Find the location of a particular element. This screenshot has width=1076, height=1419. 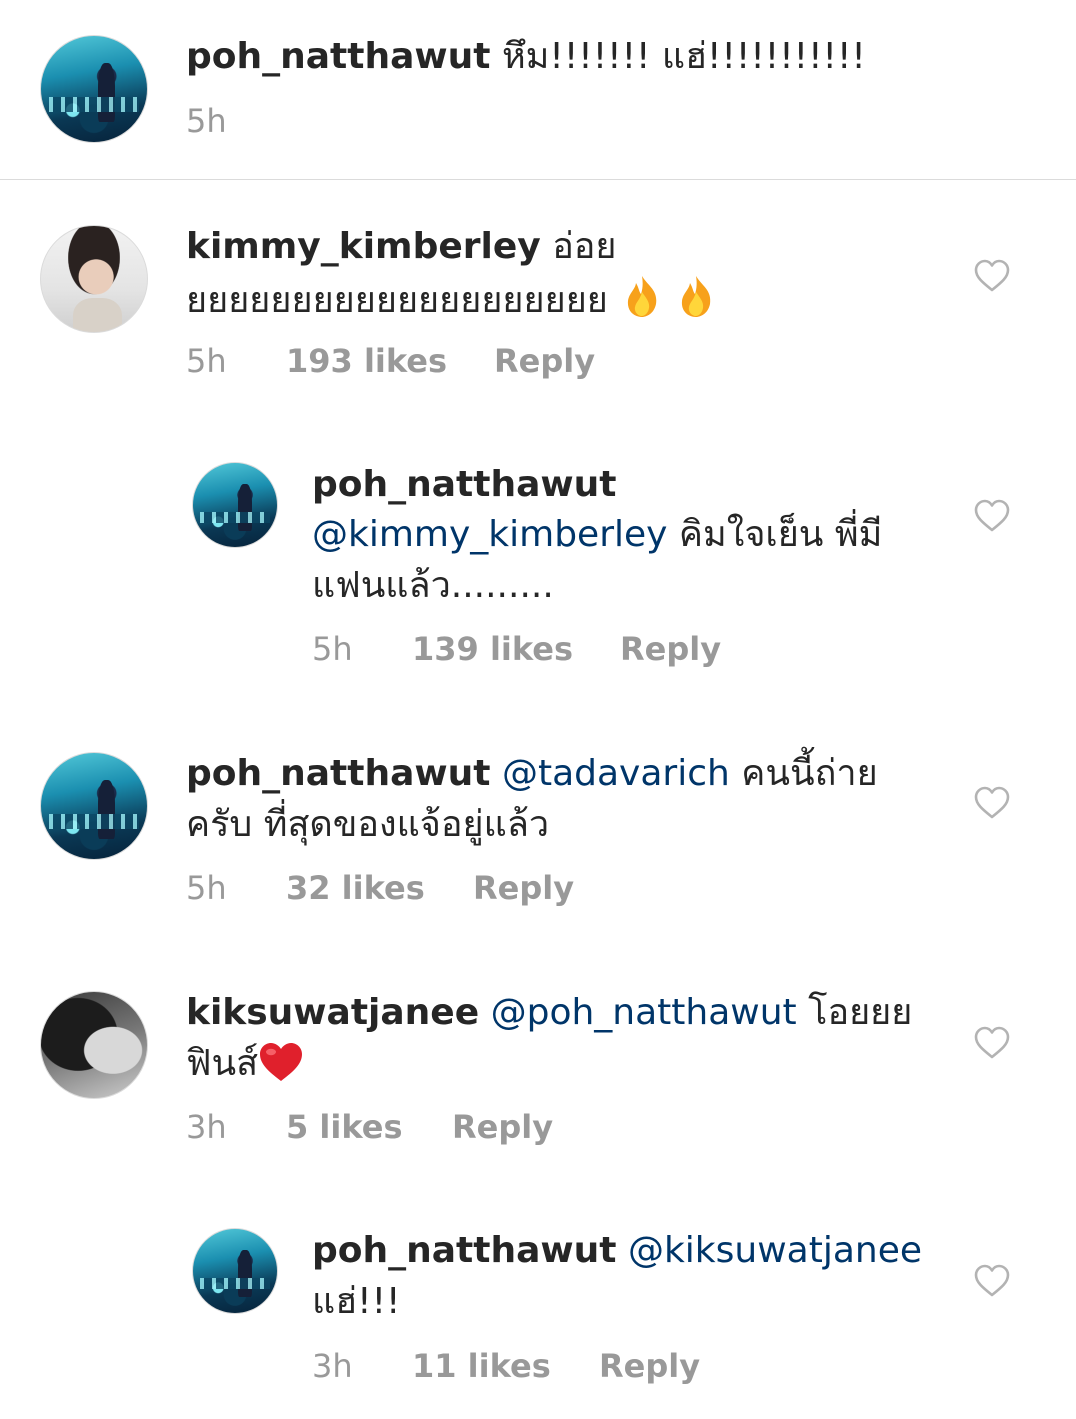

comment-line-1: kimmy_kimberley อ่อย is located at coordinates (401, 247).